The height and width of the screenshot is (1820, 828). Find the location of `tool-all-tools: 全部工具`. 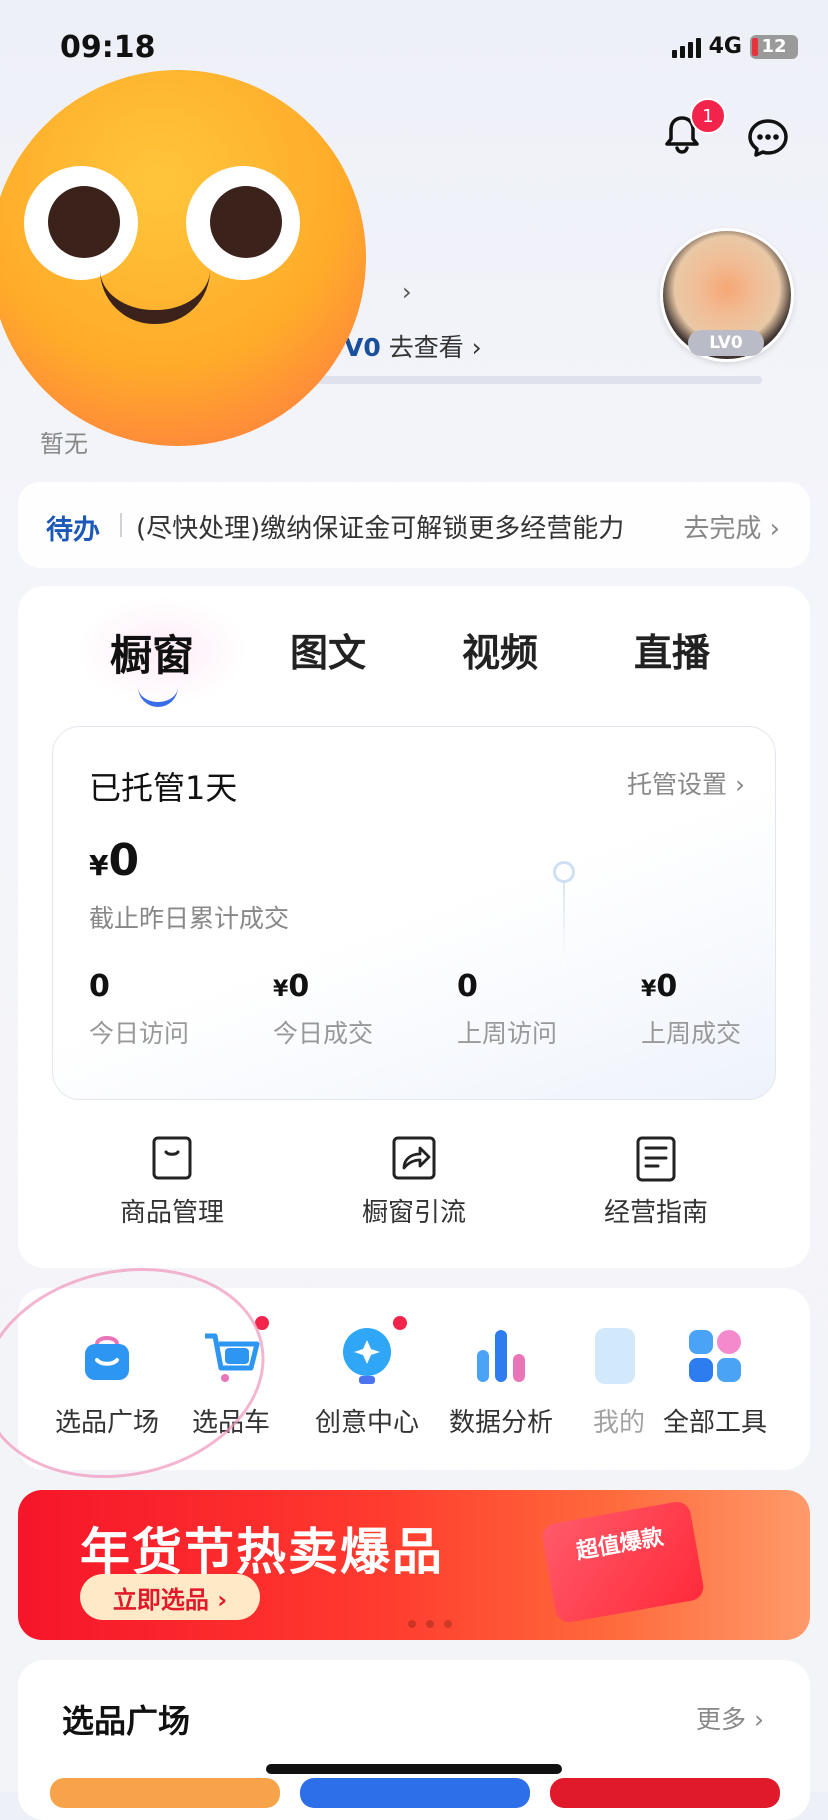

tool-all-tools: 全部工具 is located at coordinates (715, 1381).